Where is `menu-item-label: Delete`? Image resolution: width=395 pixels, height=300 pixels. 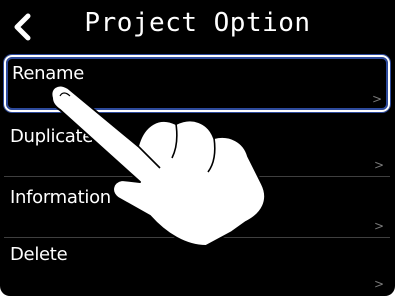 menu-item-label: Delete is located at coordinates (39, 254).